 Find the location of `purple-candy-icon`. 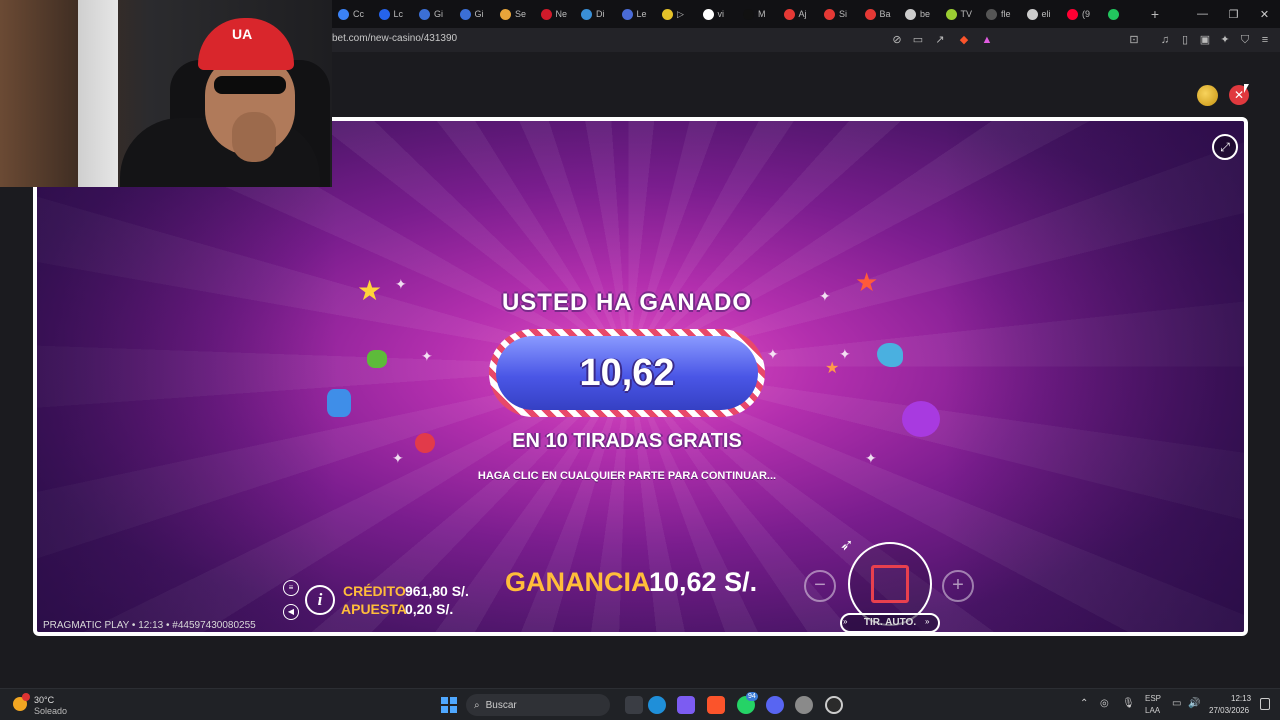

purple-candy-icon is located at coordinates (921, 419).